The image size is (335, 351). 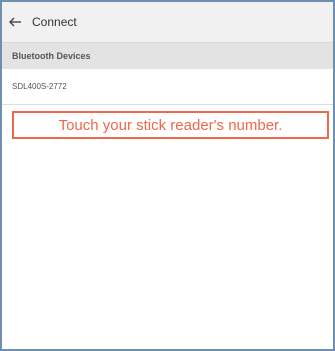 What do you see at coordinates (15, 22) in the screenshot?
I see `back-arrow-icon` at bounding box center [15, 22].